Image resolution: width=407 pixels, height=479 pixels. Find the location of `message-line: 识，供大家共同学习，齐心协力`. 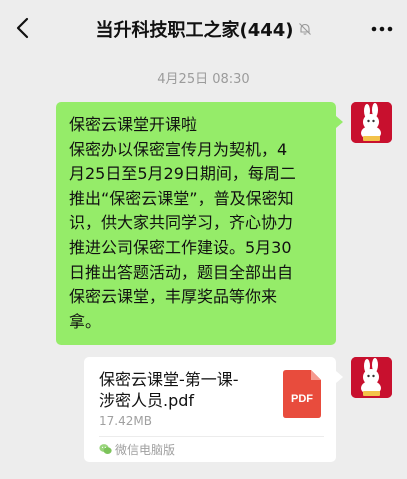

message-line: 识，供大家共同学习，齐心协力 is located at coordinates (181, 223).